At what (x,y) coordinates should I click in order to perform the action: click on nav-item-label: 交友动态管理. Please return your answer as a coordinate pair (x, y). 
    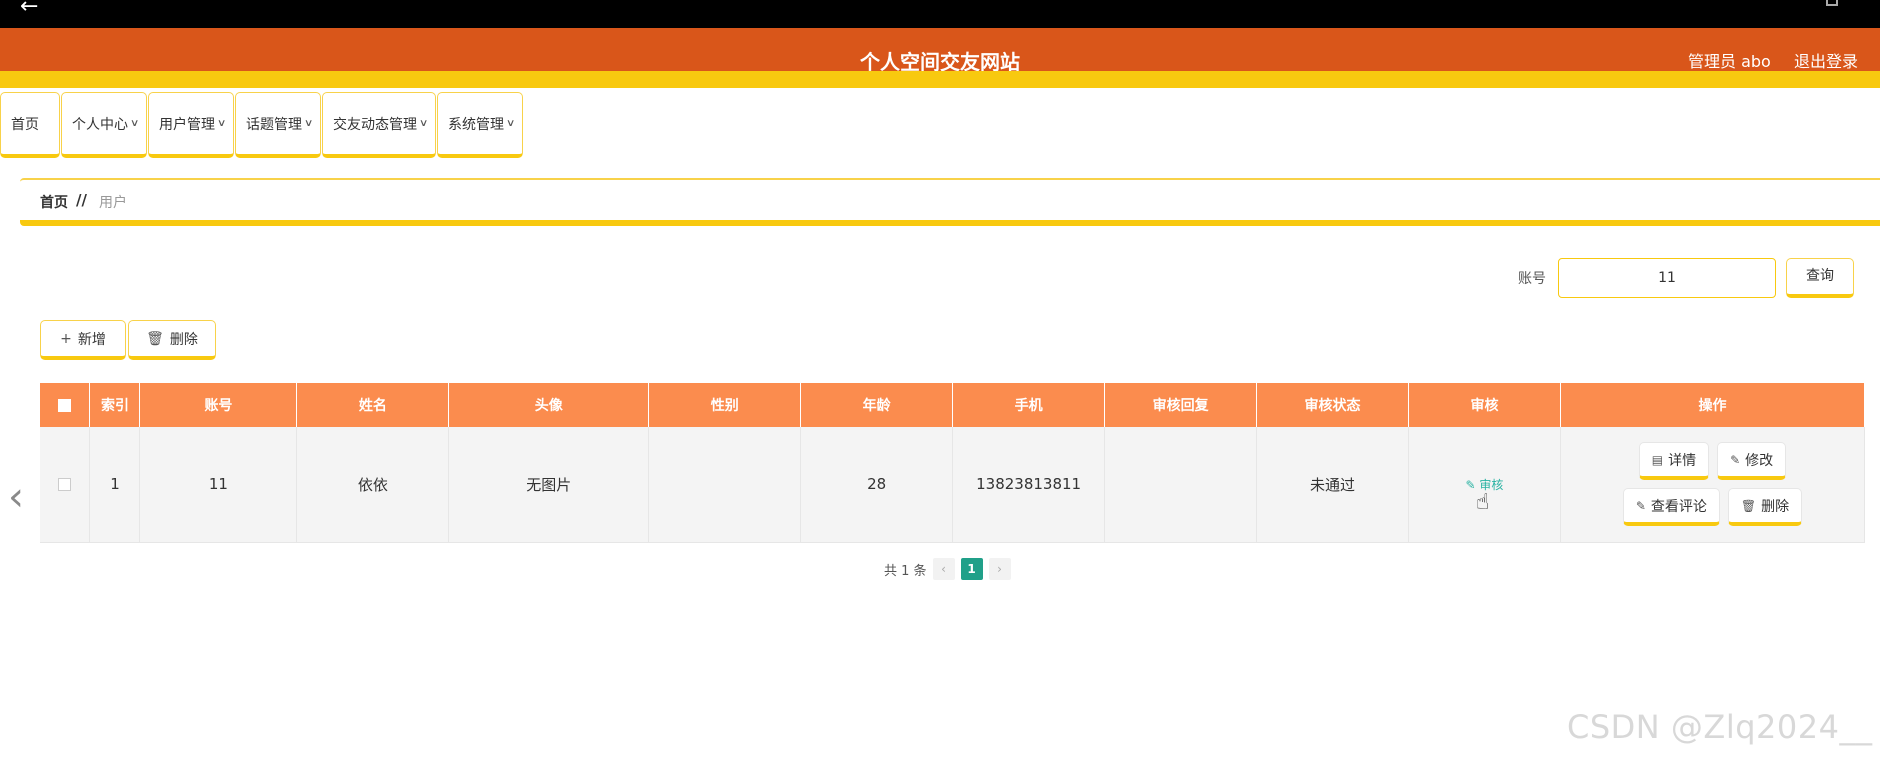
    Looking at the image, I should click on (375, 124).